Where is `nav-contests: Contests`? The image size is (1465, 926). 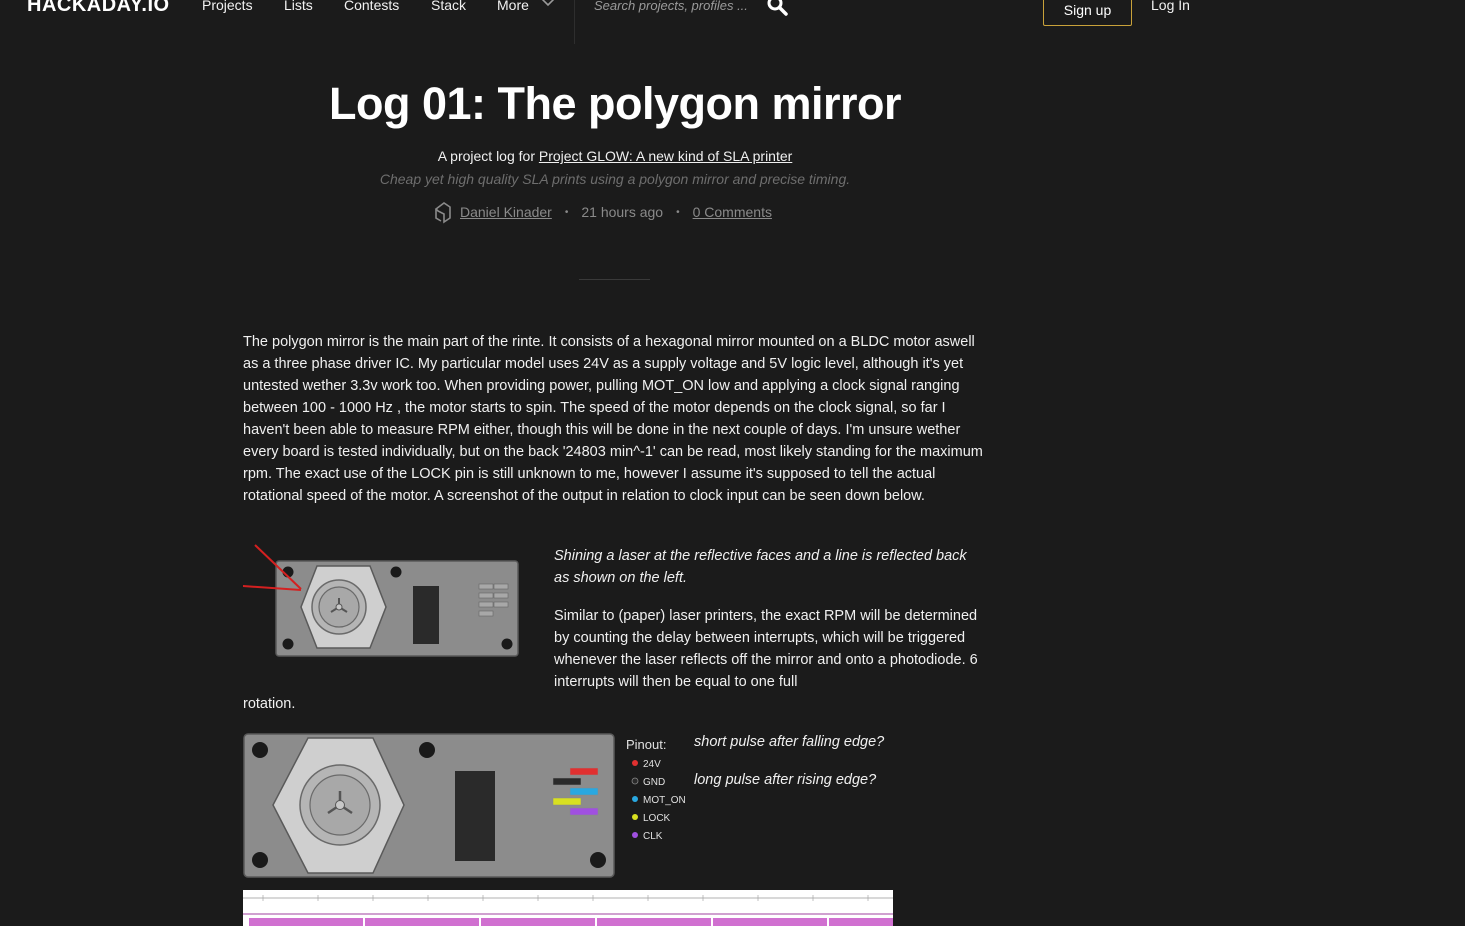
nav-contests: Contests is located at coordinates (371, 6).